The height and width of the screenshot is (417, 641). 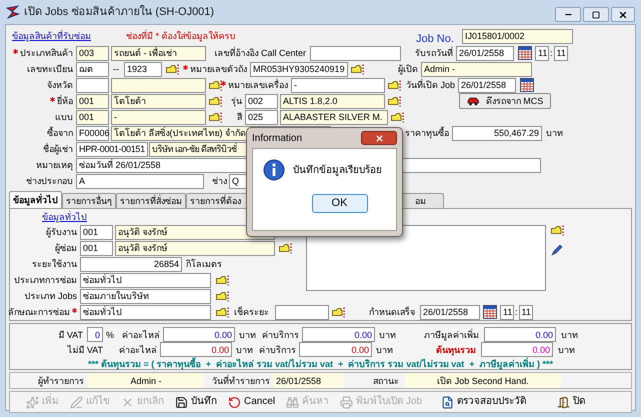 What do you see at coordinates (505, 101) in the screenshot?
I see `fetch-mcs-button: ดึงรถจาก MCS` at bounding box center [505, 101].